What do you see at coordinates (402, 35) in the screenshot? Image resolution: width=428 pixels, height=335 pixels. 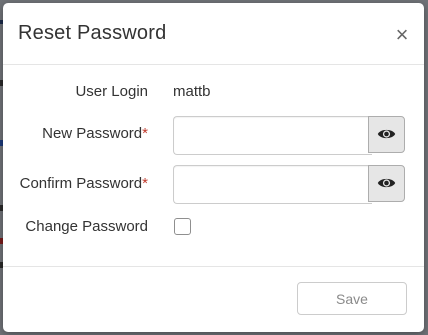 I see `close-button: ×` at bounding box center [402, 35].